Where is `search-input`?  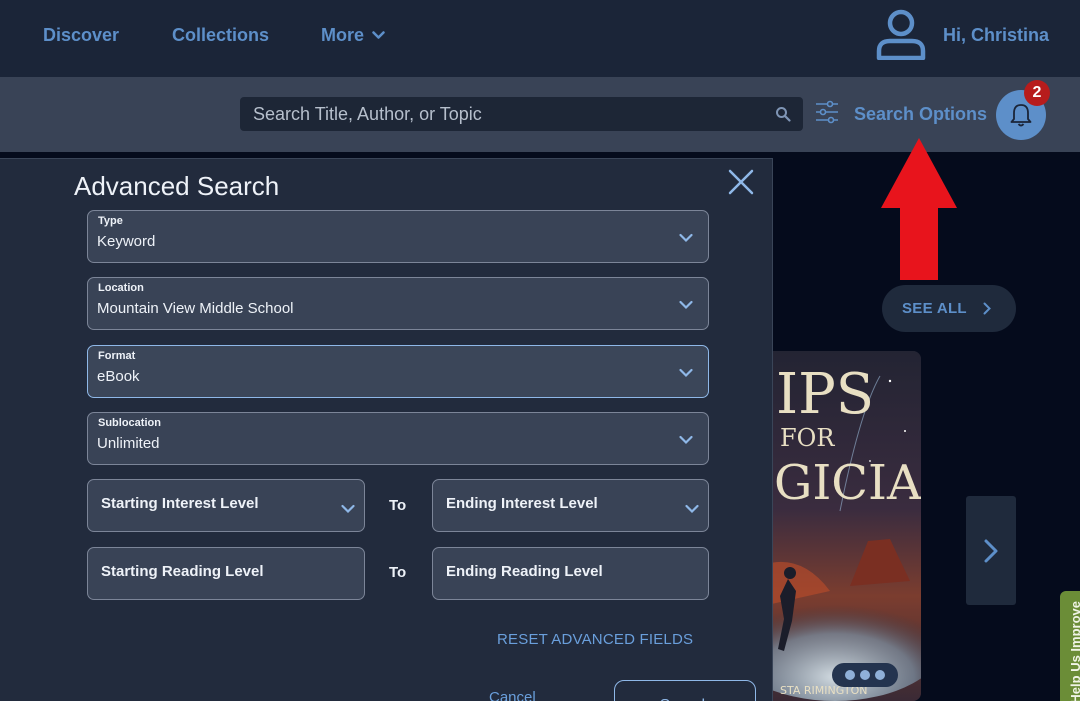 search-input is located at coordinates (500, 114).